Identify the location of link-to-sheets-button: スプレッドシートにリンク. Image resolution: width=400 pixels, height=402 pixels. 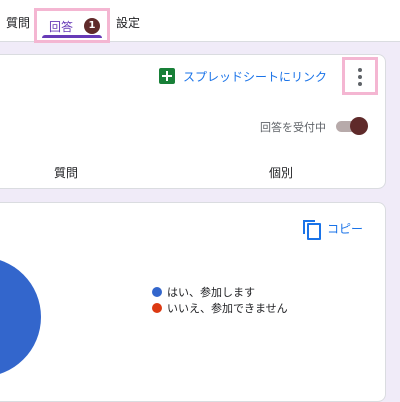
(243, 76).